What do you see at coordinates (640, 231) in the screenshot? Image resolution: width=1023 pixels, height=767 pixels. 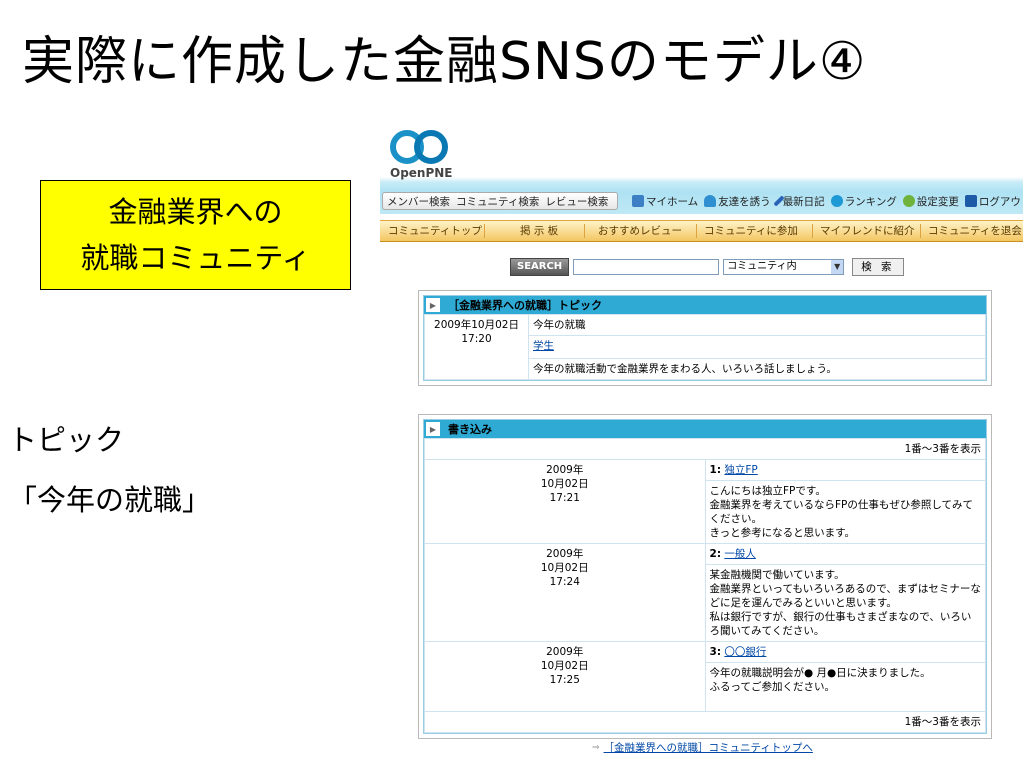 I see `menu-recommended-review: おすすめレビュー` at bounding box center [640, 231].